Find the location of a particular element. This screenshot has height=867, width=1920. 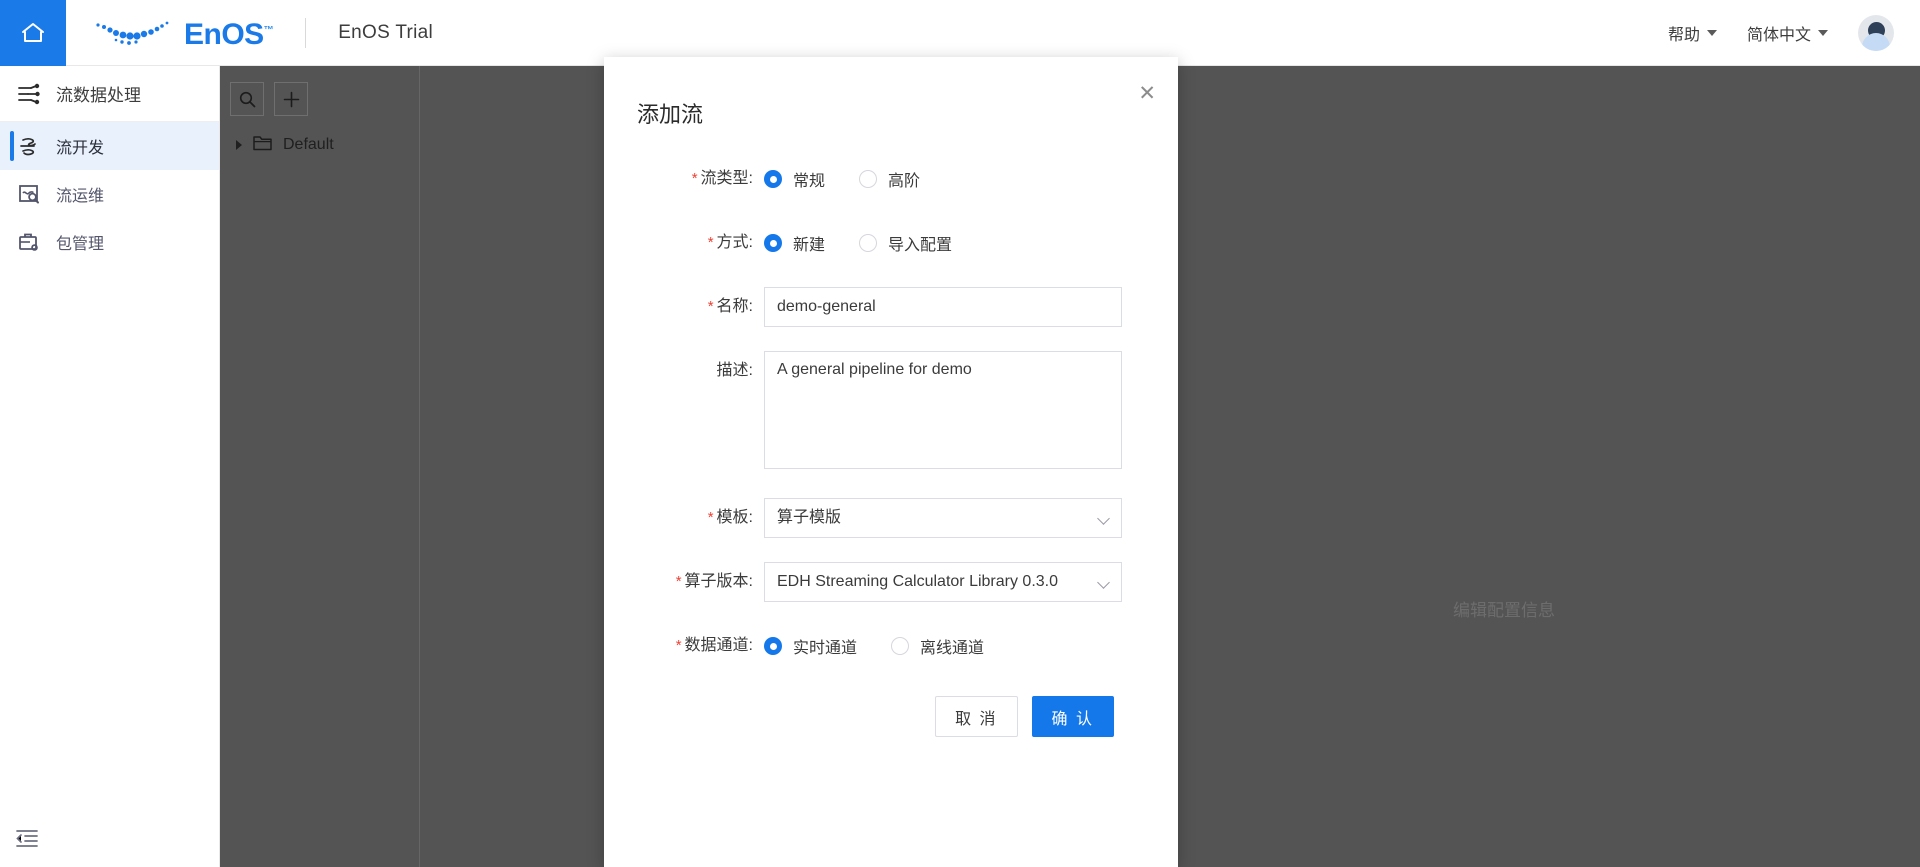

name-input is located at coordinates (943, 307).